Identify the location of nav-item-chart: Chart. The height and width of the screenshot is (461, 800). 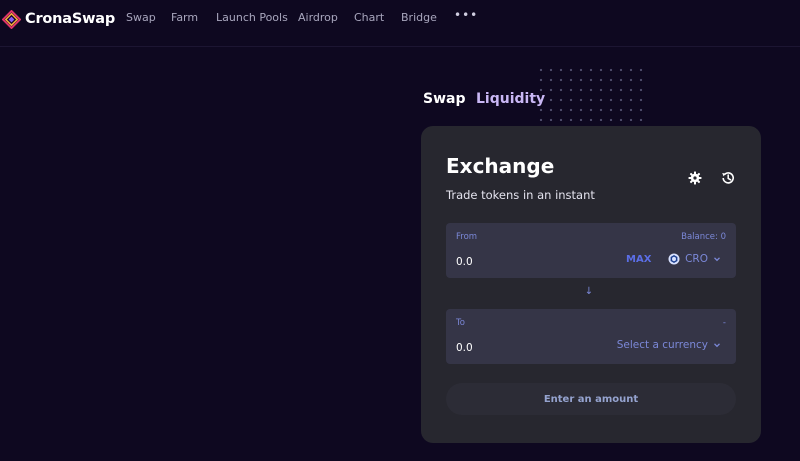
(369, 17).